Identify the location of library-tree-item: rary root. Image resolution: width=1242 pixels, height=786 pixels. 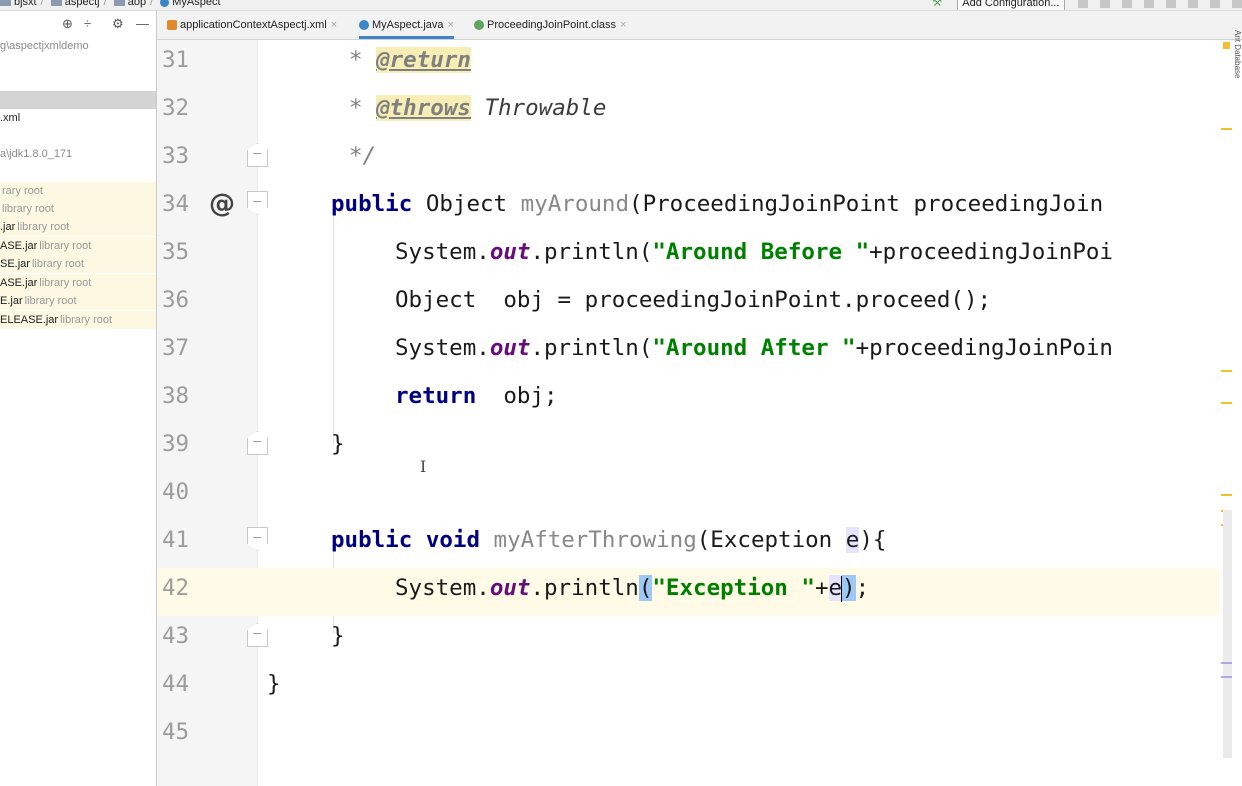
(78, 191).